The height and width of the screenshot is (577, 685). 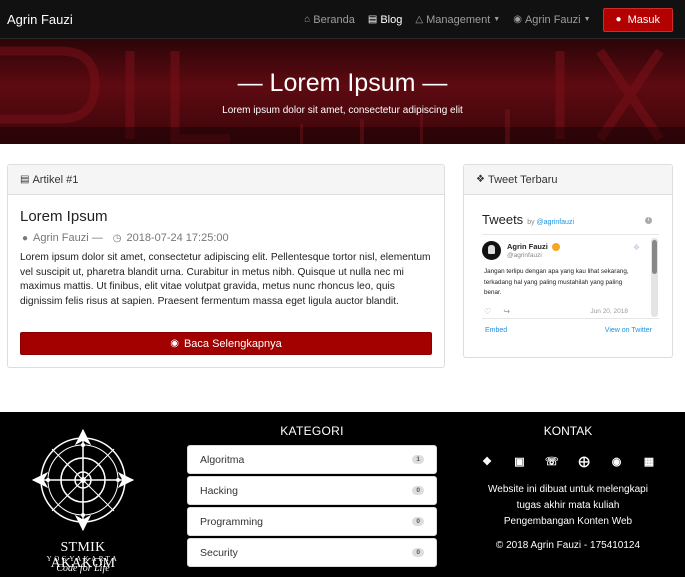 What do you see at coordinates (552, 461) in the screenshot?
I see `whatsapp-icon: ☏` at bounding box center [552, 461].